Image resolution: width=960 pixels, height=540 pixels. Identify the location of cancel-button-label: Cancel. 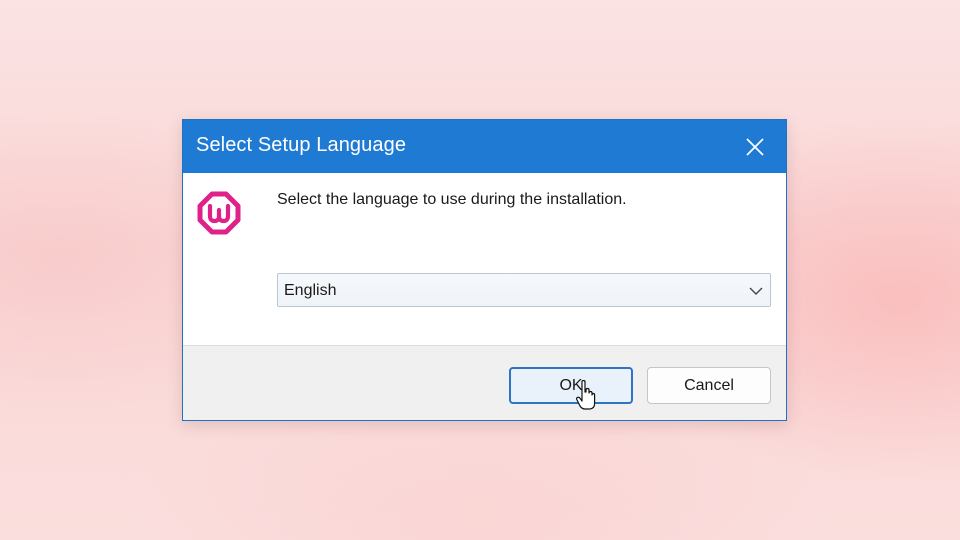
(709, 385).